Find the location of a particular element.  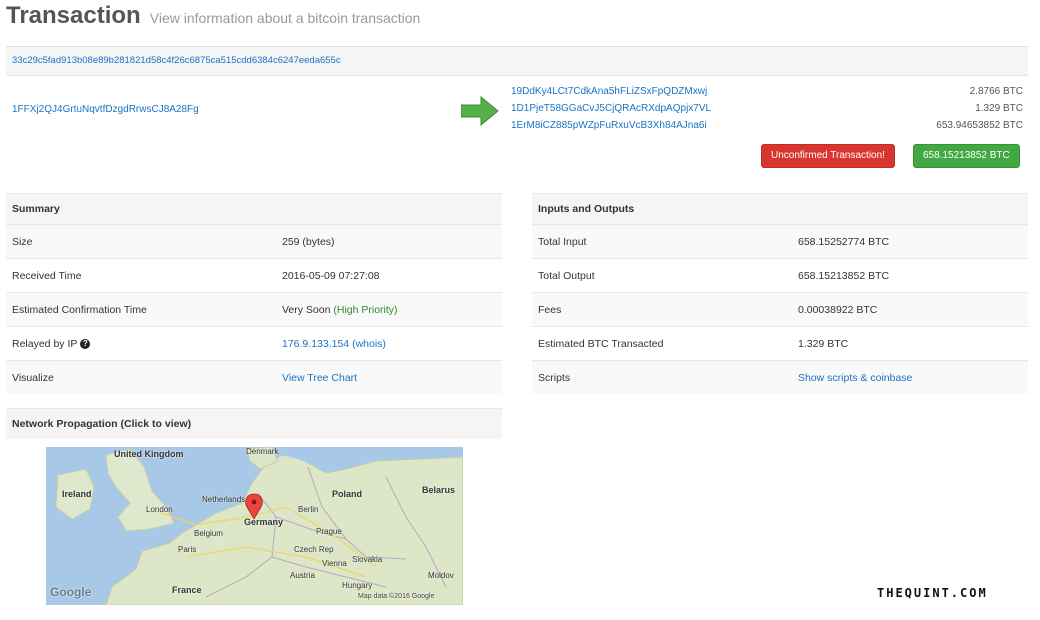

relayed-by-ip-label: Relayed by IP? is located at coordinates (51, 344).